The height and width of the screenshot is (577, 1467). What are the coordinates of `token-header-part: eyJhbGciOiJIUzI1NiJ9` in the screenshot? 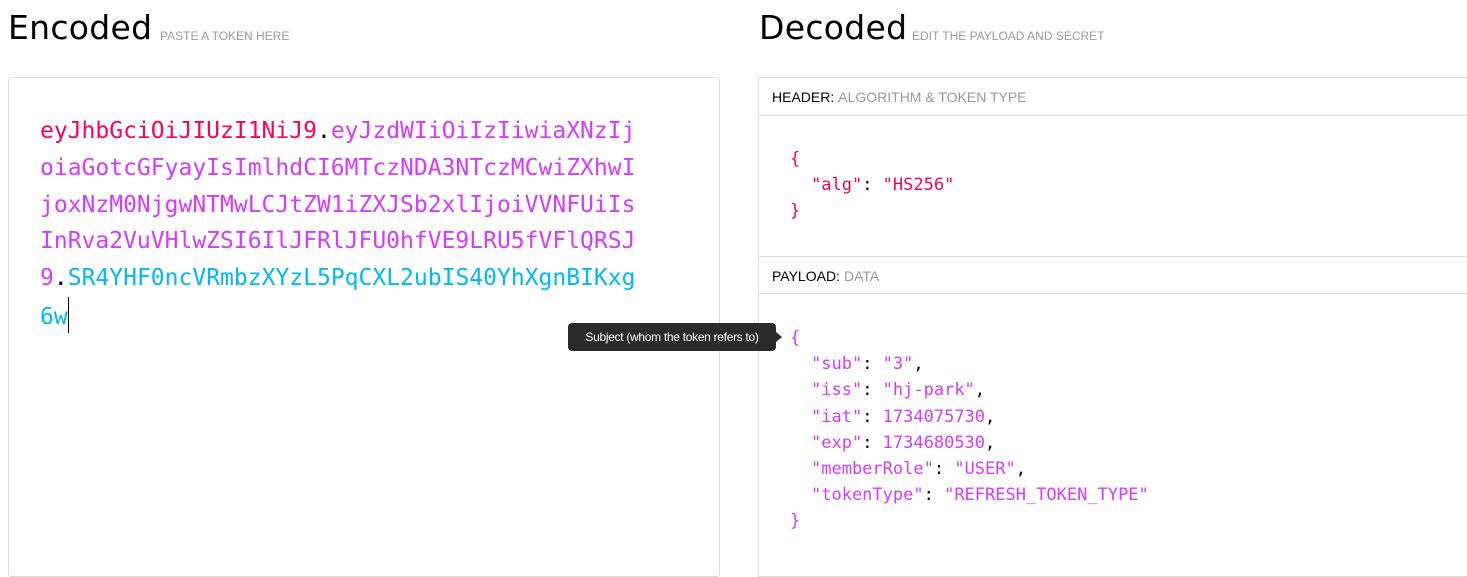 It's located at (178, 131).